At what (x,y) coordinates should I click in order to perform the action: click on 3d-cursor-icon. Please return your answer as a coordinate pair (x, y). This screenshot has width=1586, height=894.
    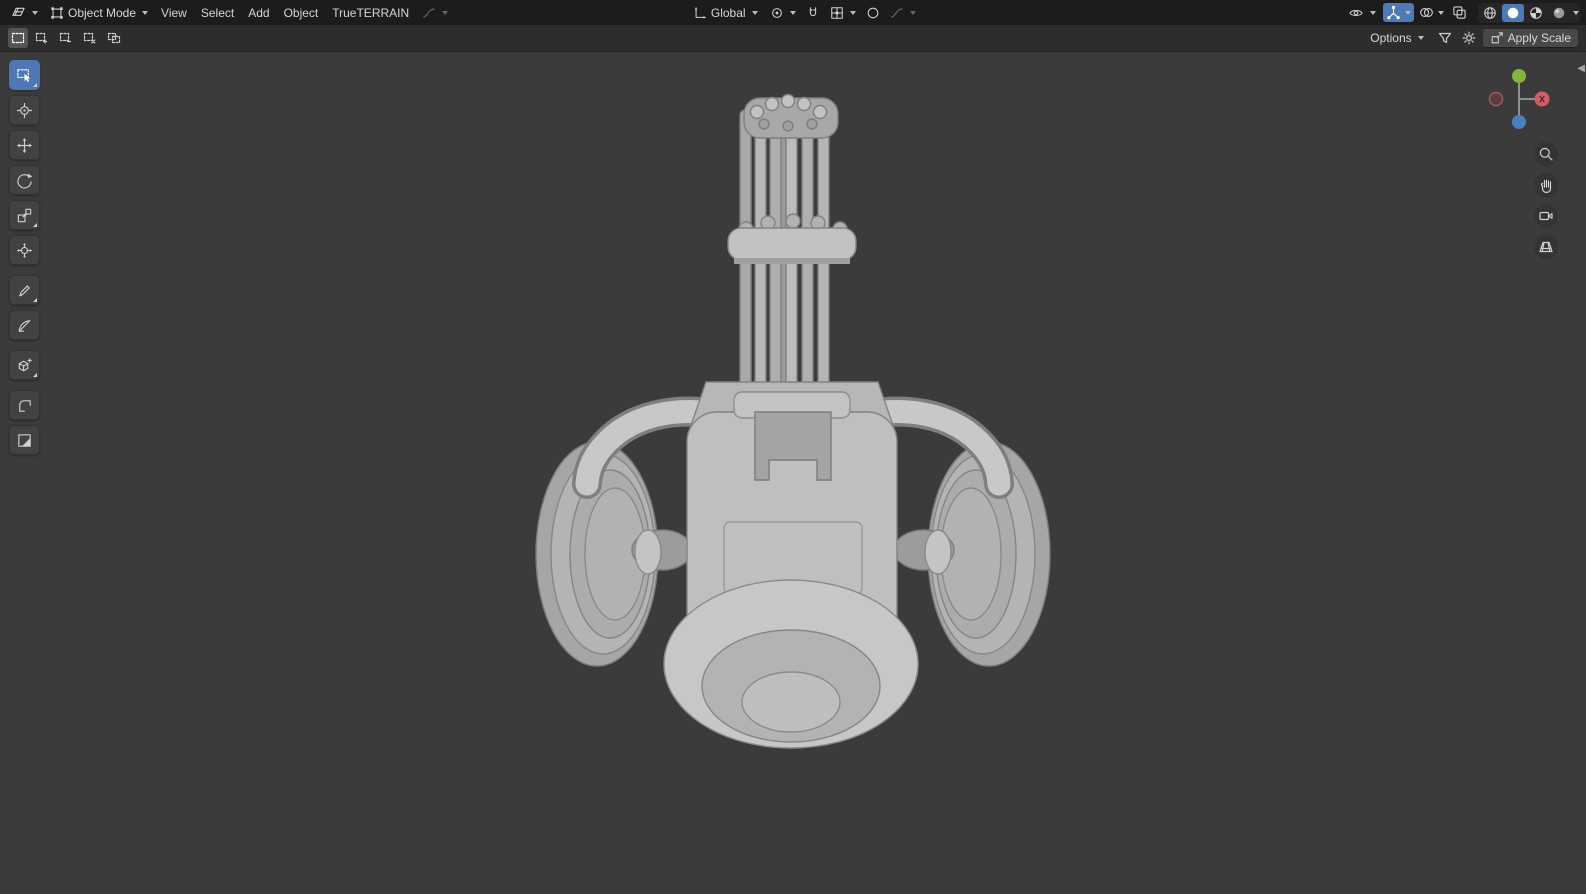
    Looking at the image, I should click on (24, 110).